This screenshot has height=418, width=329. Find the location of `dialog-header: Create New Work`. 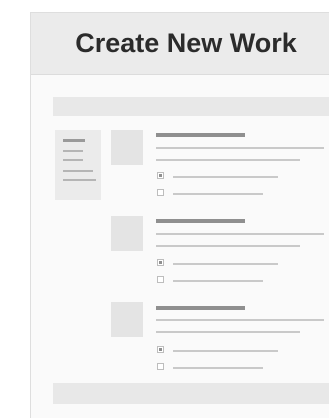

dialog-header: Create New Work is located at coordinates (180, 43).